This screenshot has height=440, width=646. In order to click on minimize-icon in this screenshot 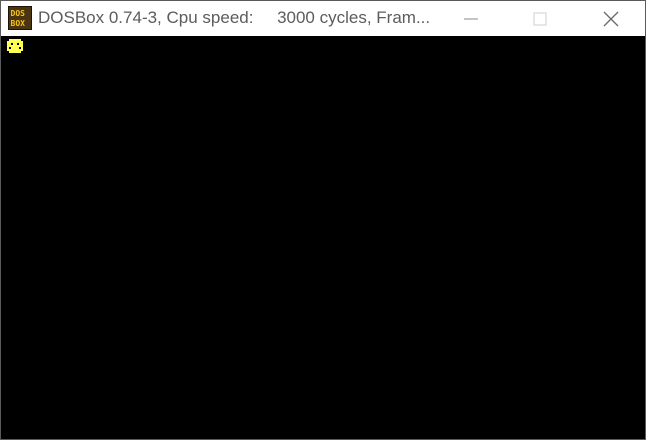, I will do `click(471, 18)`.